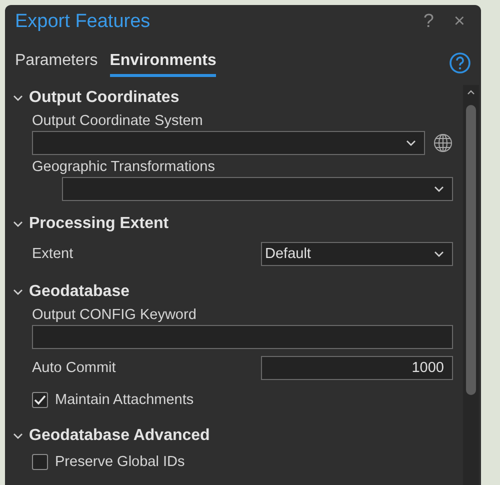  Describe the element at coordinates (118, 121) in the screenshot. I see `field-label: Output Coordinate System` at that location.